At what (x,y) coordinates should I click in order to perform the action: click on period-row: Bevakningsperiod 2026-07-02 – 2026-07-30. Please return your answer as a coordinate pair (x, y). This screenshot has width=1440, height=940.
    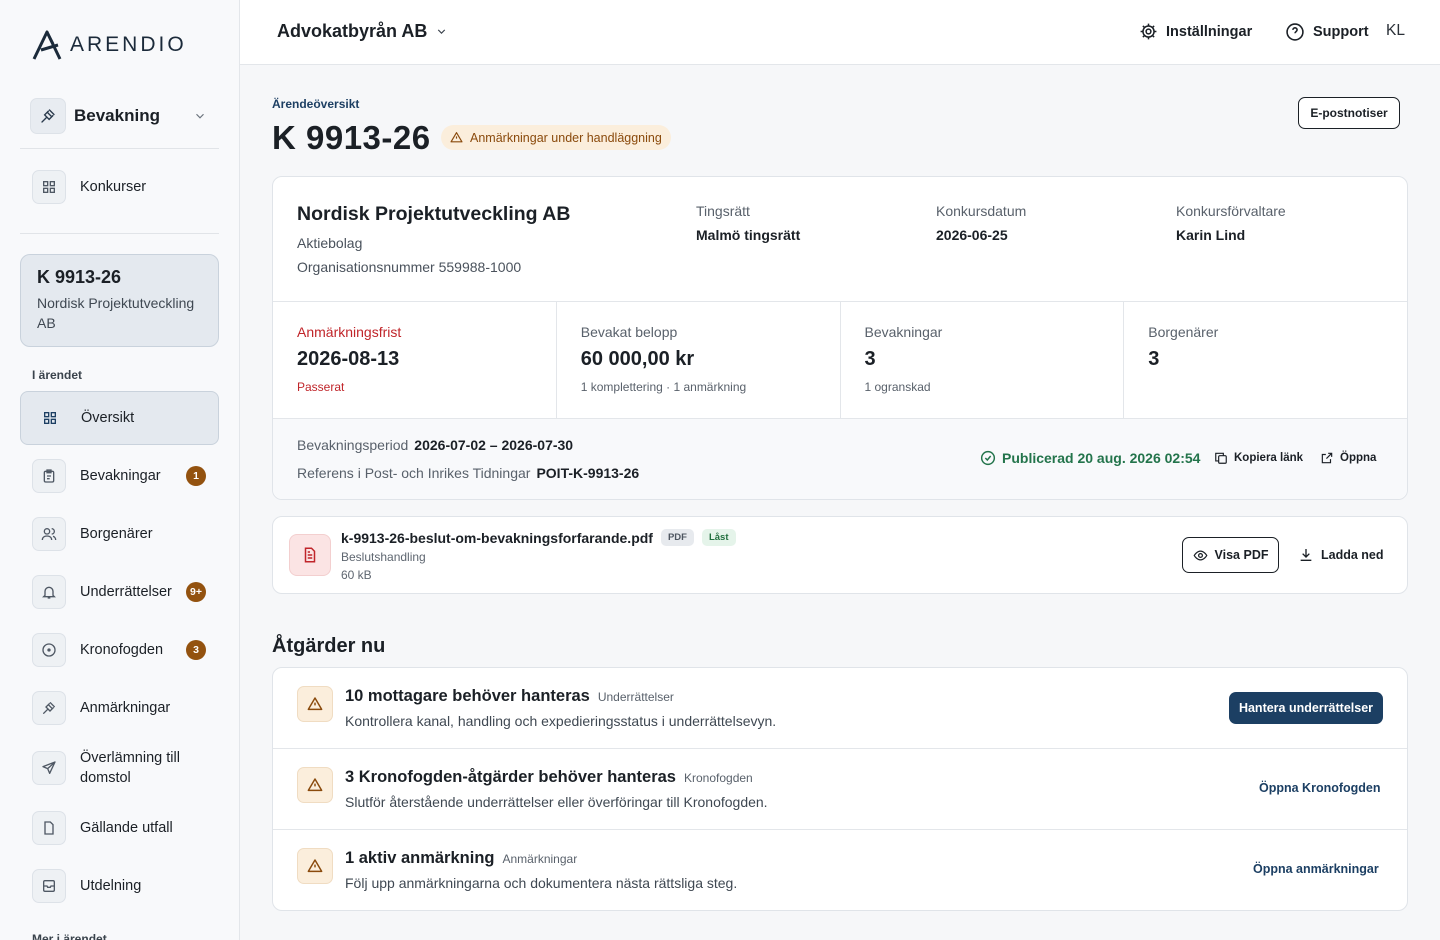
    Looking at the image, I should click on (435, 445).